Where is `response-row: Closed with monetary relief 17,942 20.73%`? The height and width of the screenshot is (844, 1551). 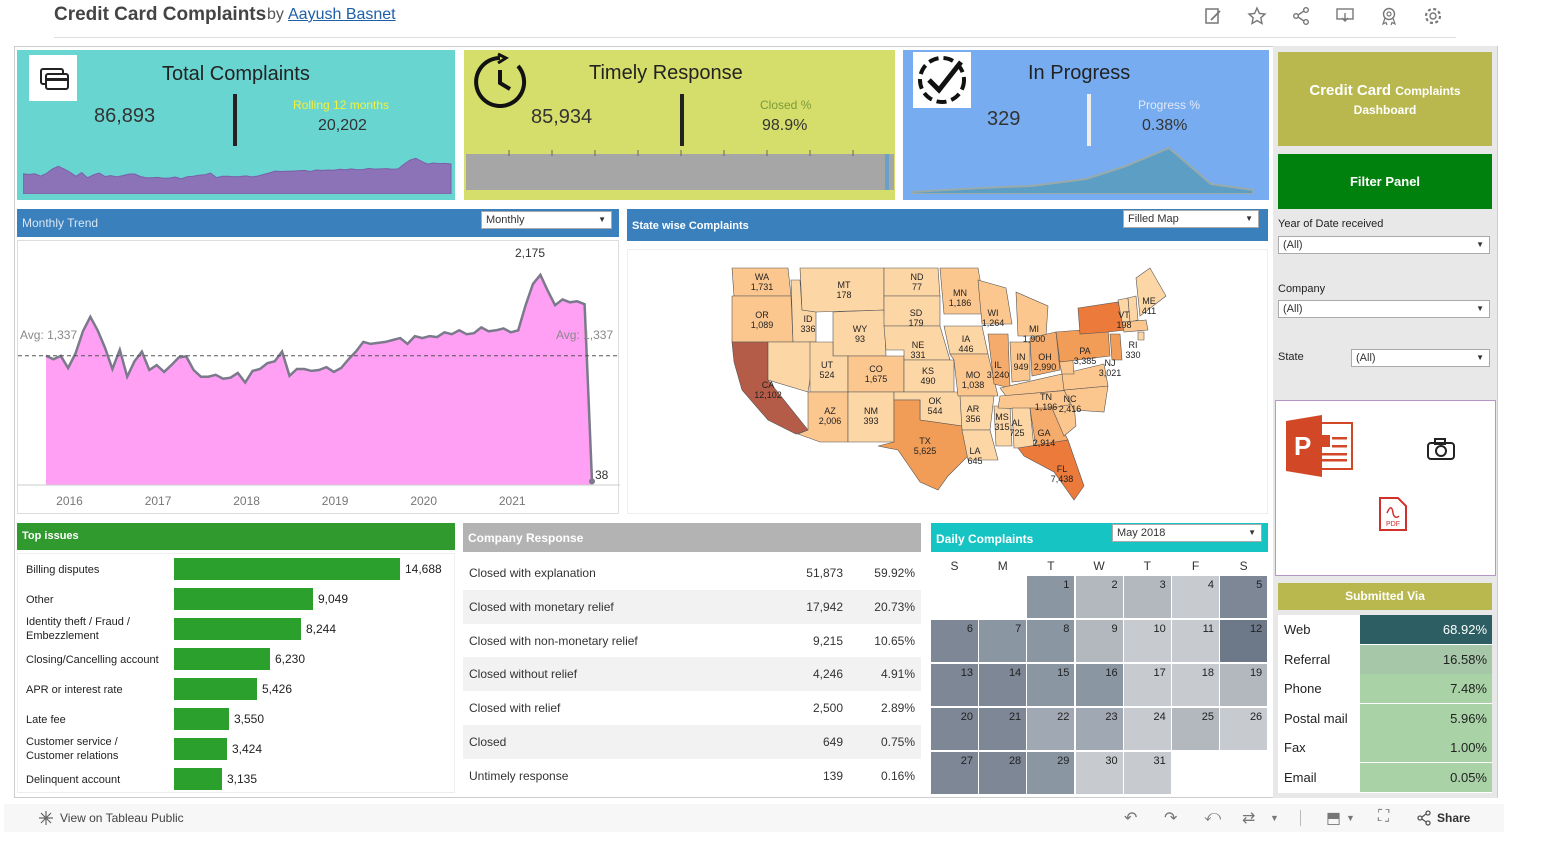 response-row: Closed with monetary relief 17,942 20.73% is located at coordinates (692, 606).